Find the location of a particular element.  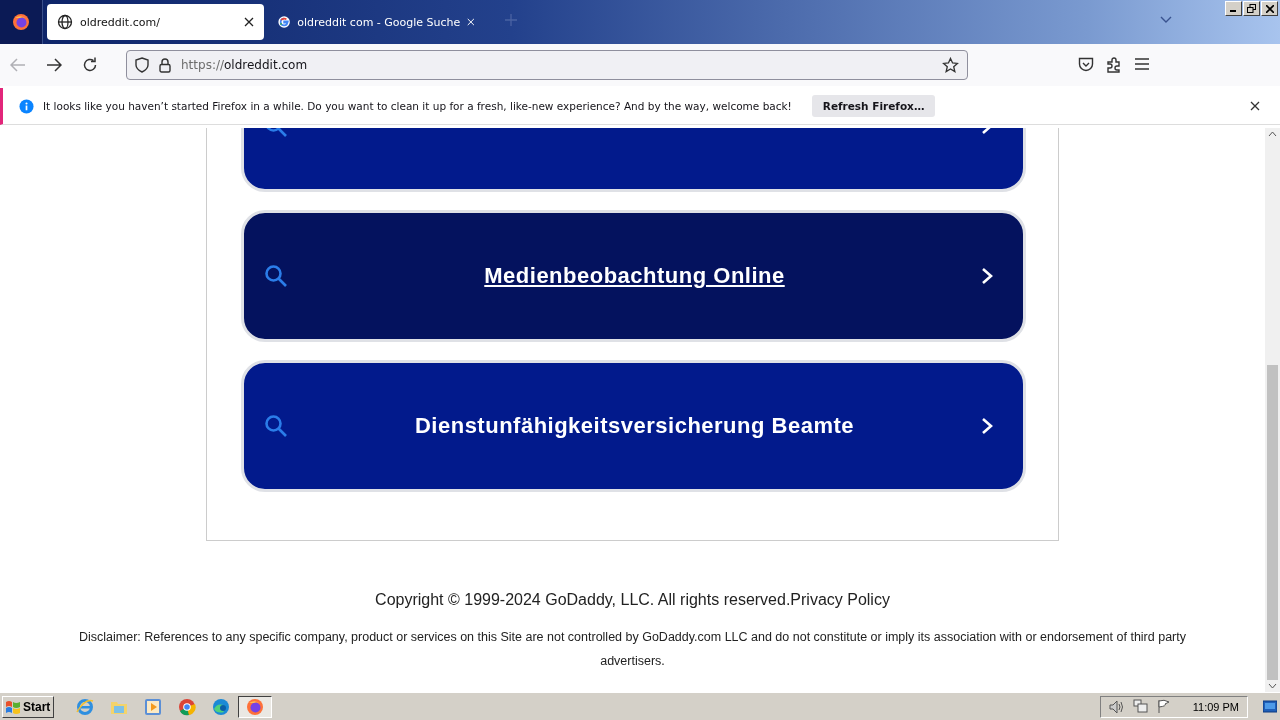

firefox-icon is located at coordinates (255, 706).